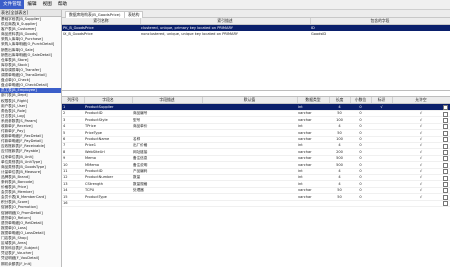 The image size is (450, 268). Describe the element at coordinates (12, 4) in the screenshot. I see `menu-item: 文件管理` at that location.